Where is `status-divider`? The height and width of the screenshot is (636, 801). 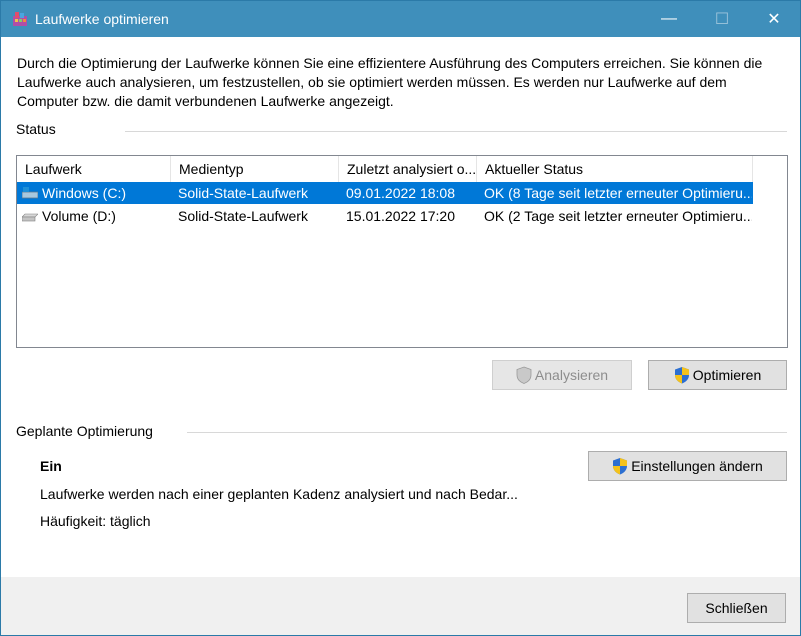
status-divider is located at coordinates (456, 131).